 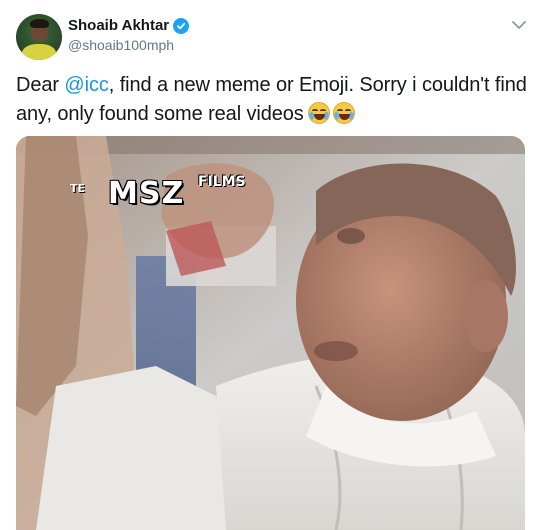 What do you see at coordinates (146, 193) in the screenshot?
I see `watermark-brand: MSZ` at bounding box center [146, 193].